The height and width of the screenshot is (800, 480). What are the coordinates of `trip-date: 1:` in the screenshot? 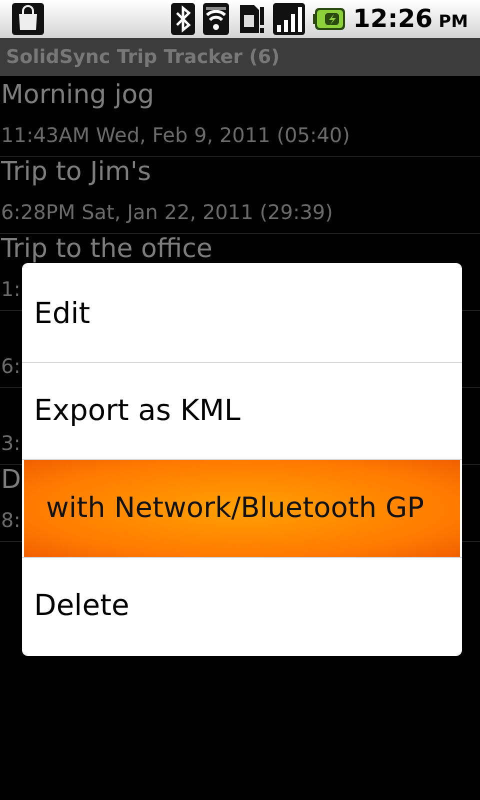 It's located at (10, 289).